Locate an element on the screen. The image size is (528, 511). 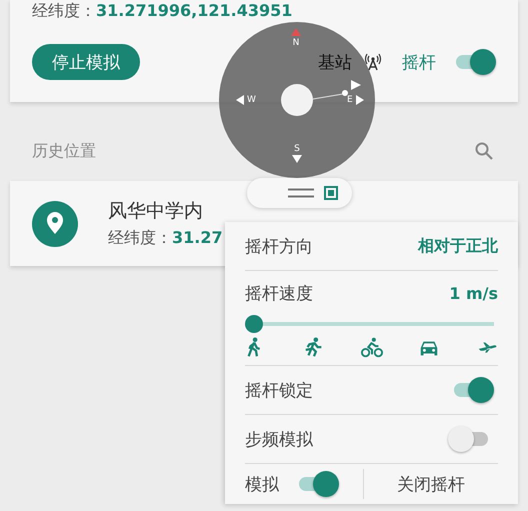
antenna-icon is located at coordinates (373, 62).